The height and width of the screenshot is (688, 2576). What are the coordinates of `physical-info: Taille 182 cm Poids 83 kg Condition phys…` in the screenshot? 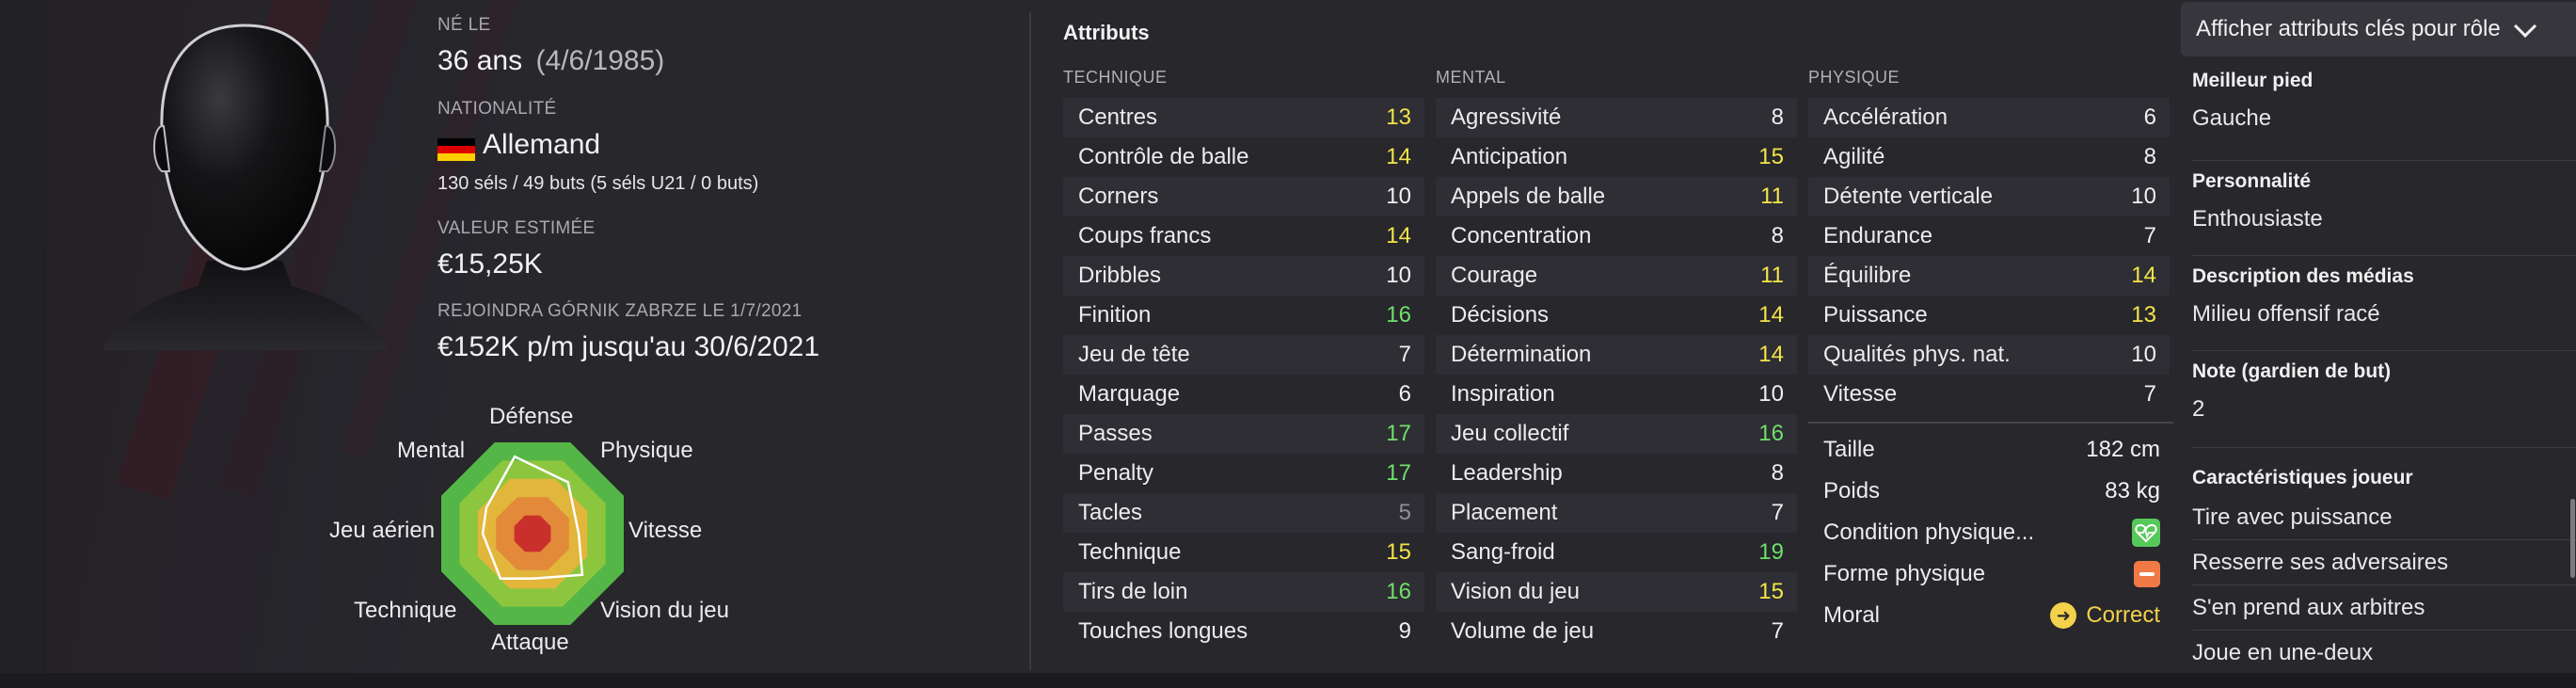 It's located at (1990, 532).